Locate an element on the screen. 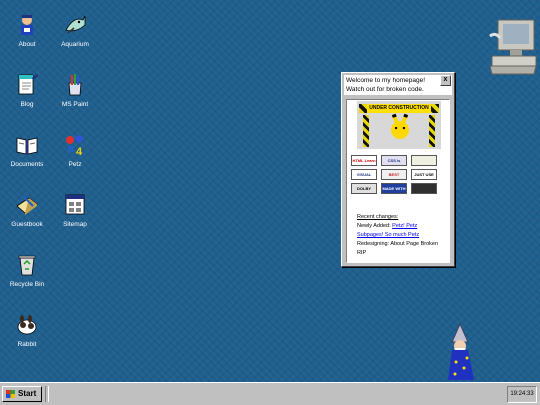 The image size is (540, 405). taskbar-separator is located at coordinates (47, 394).